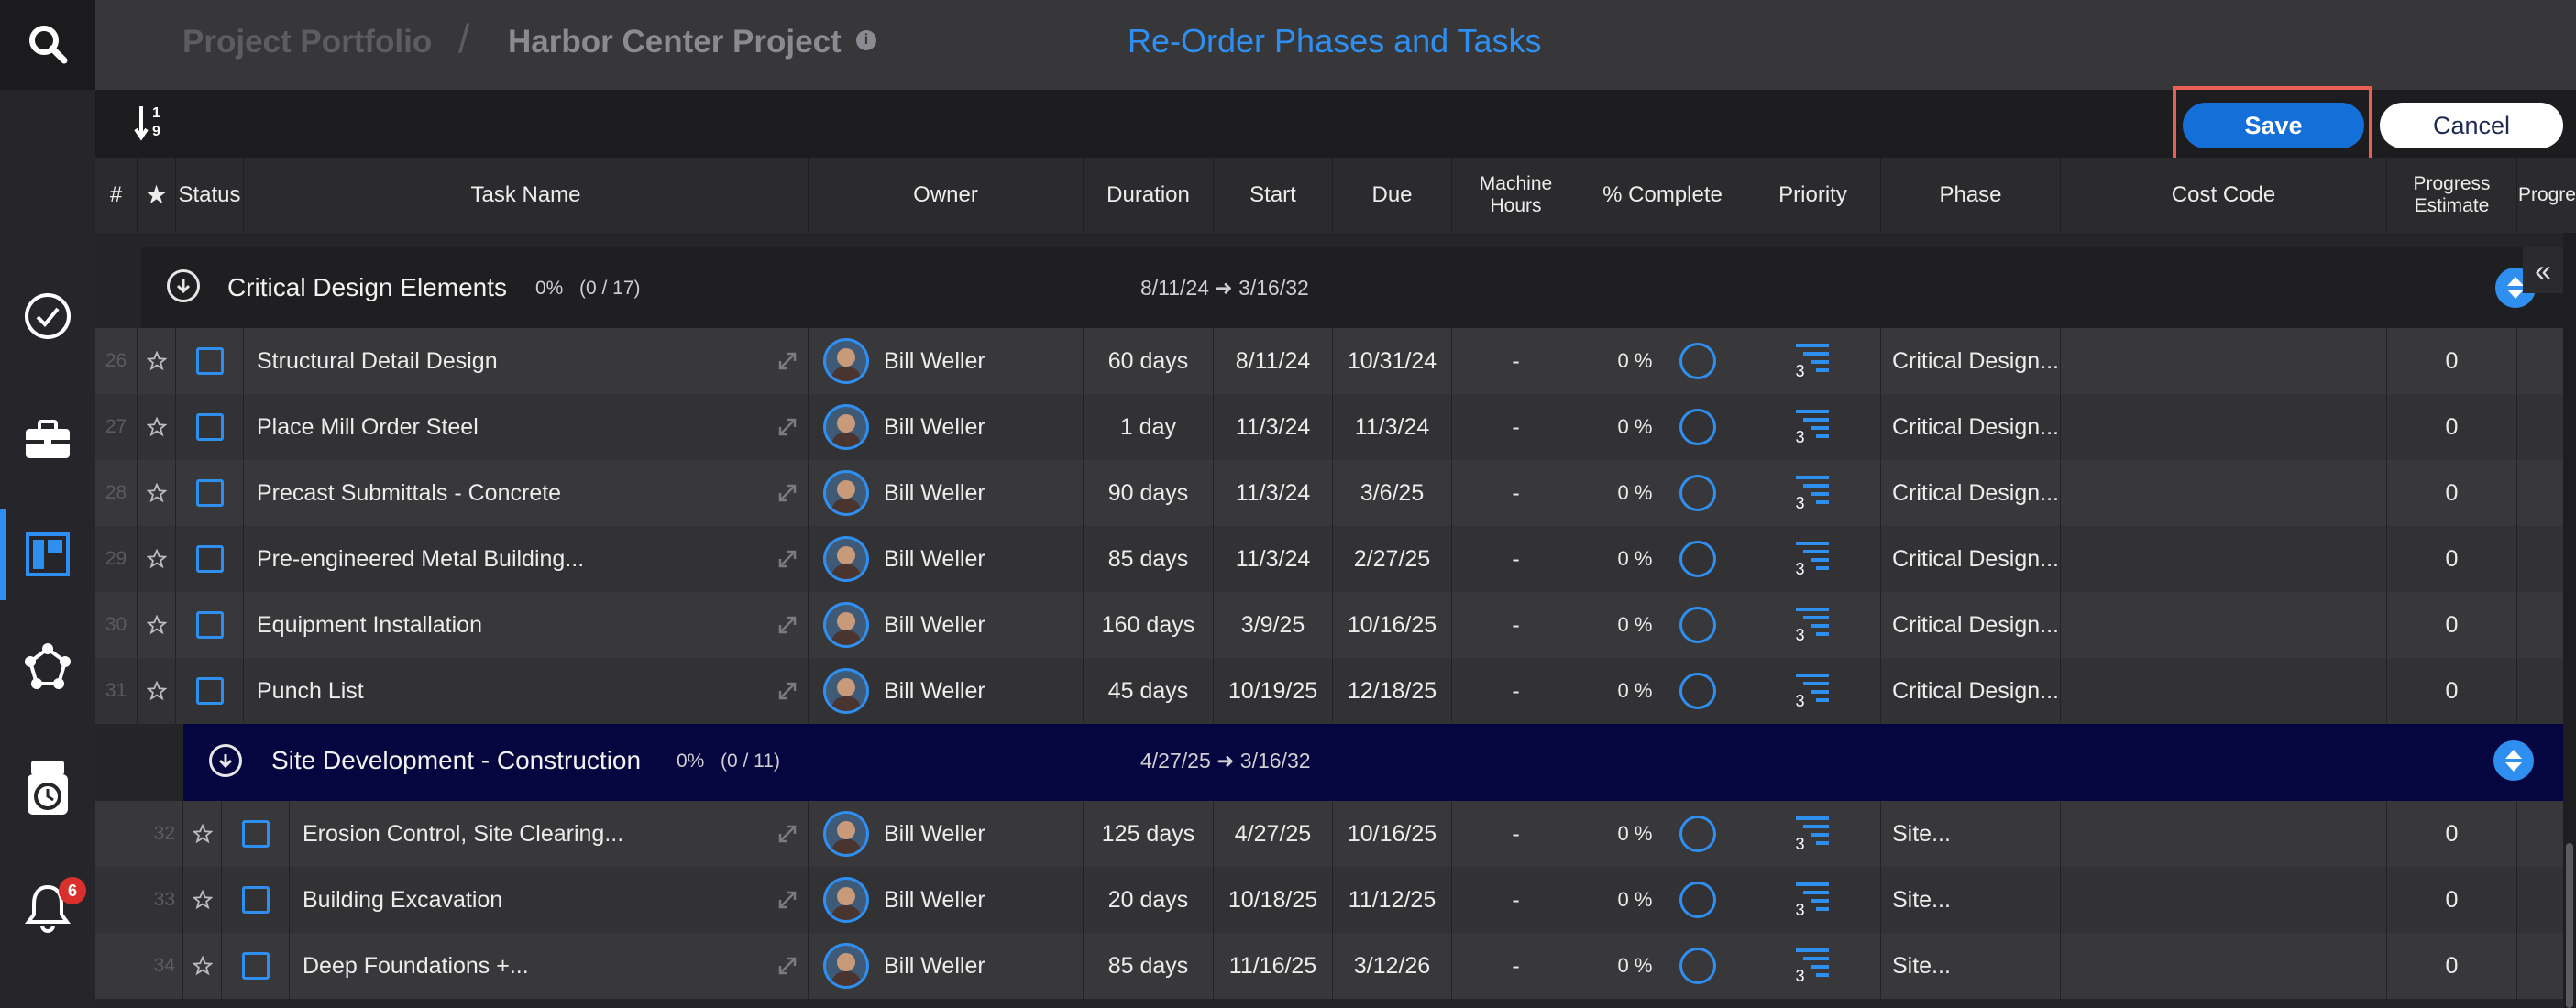 This screenshot has width=2576, height=1008. What do you see at coordinates (1149, 834) in the screenshot?
I see `duration-value: 125 days` at bounding box center [1149, 834].